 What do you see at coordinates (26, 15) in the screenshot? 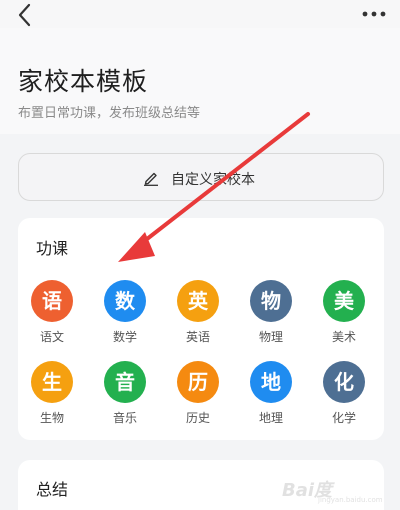
I see `chevron-left-icon` at bounding box center [26, 15].